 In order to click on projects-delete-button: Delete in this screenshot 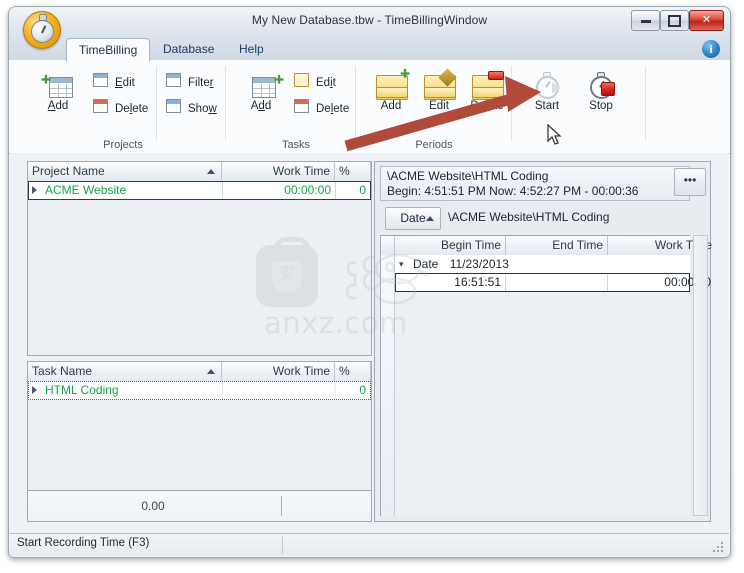, I will do `click(120, 109)`.